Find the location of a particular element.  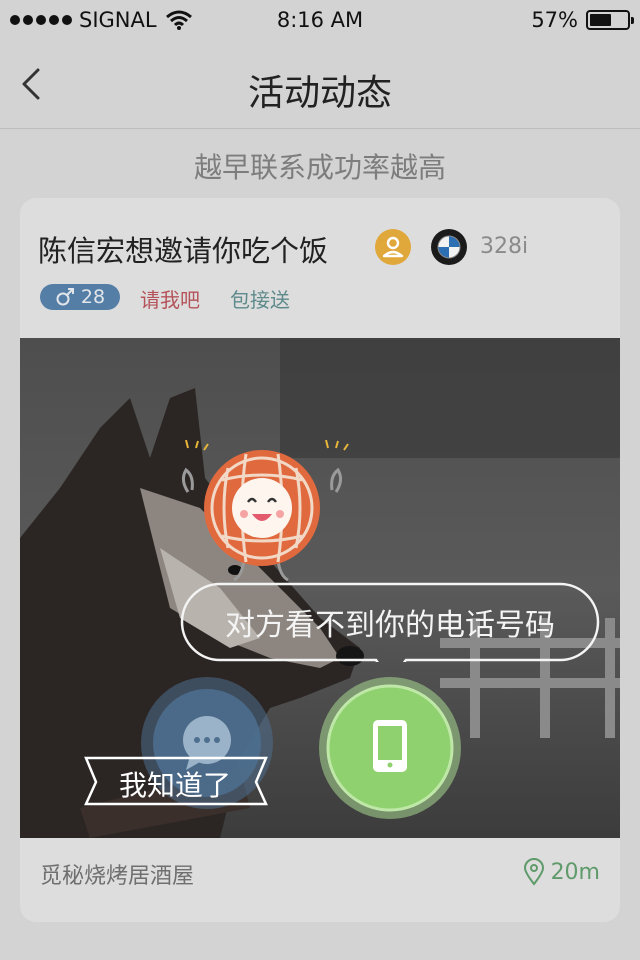

nav-bar: 活动动态 is located at coordinates (320, 84).